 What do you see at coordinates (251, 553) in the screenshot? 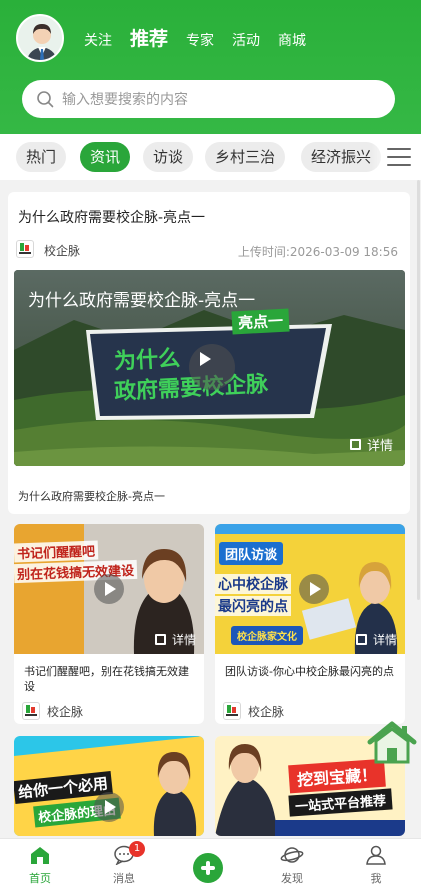
I see `thumbnail-badge: 团队访谈` at bounding box center [251, 553].